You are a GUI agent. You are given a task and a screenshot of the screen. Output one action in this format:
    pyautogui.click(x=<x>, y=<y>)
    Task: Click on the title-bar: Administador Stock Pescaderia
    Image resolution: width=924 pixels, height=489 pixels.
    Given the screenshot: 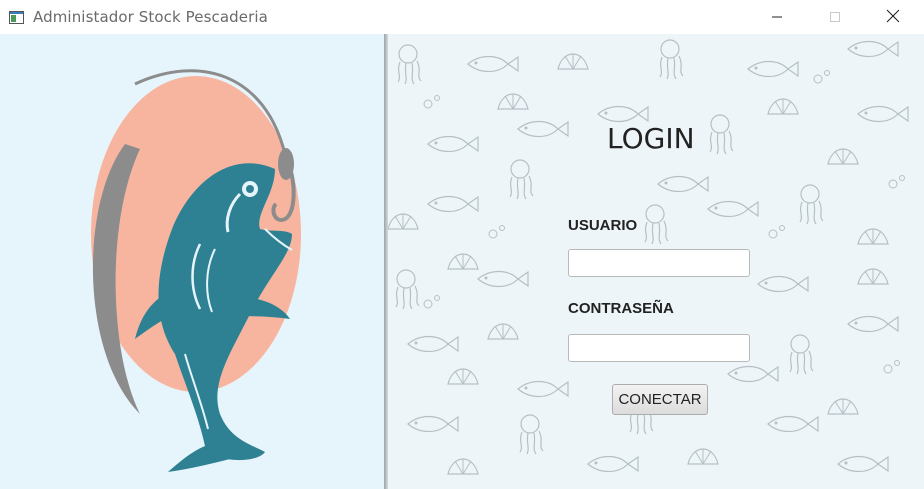 What is the action you would take?
    pyautogui.click(x=462, y=17)
    